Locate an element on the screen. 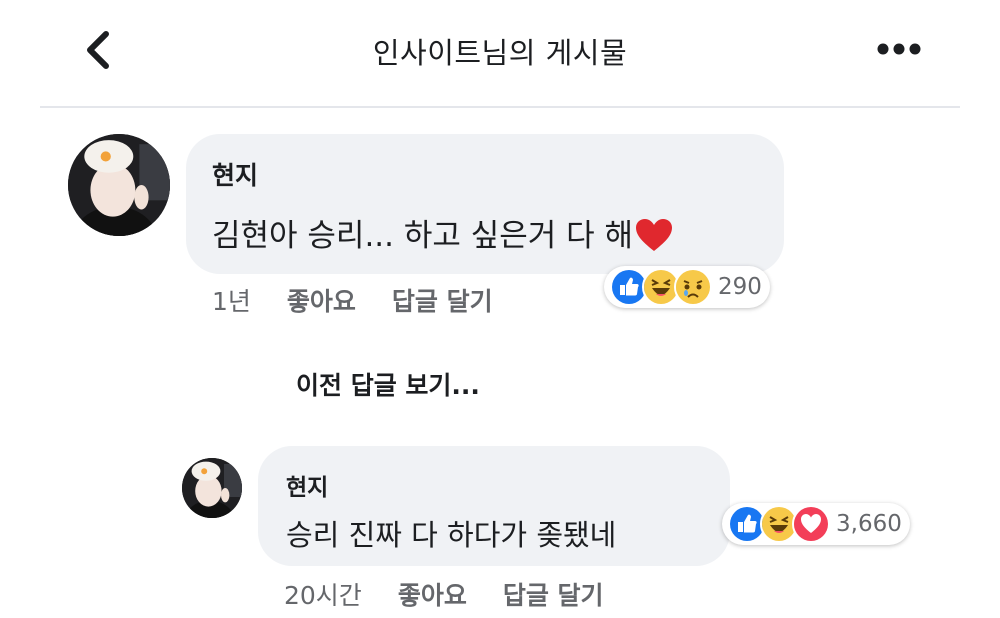 This screenshot has width=1000, height=618. reply-author: 현지 is located at coordinates (307, 485).